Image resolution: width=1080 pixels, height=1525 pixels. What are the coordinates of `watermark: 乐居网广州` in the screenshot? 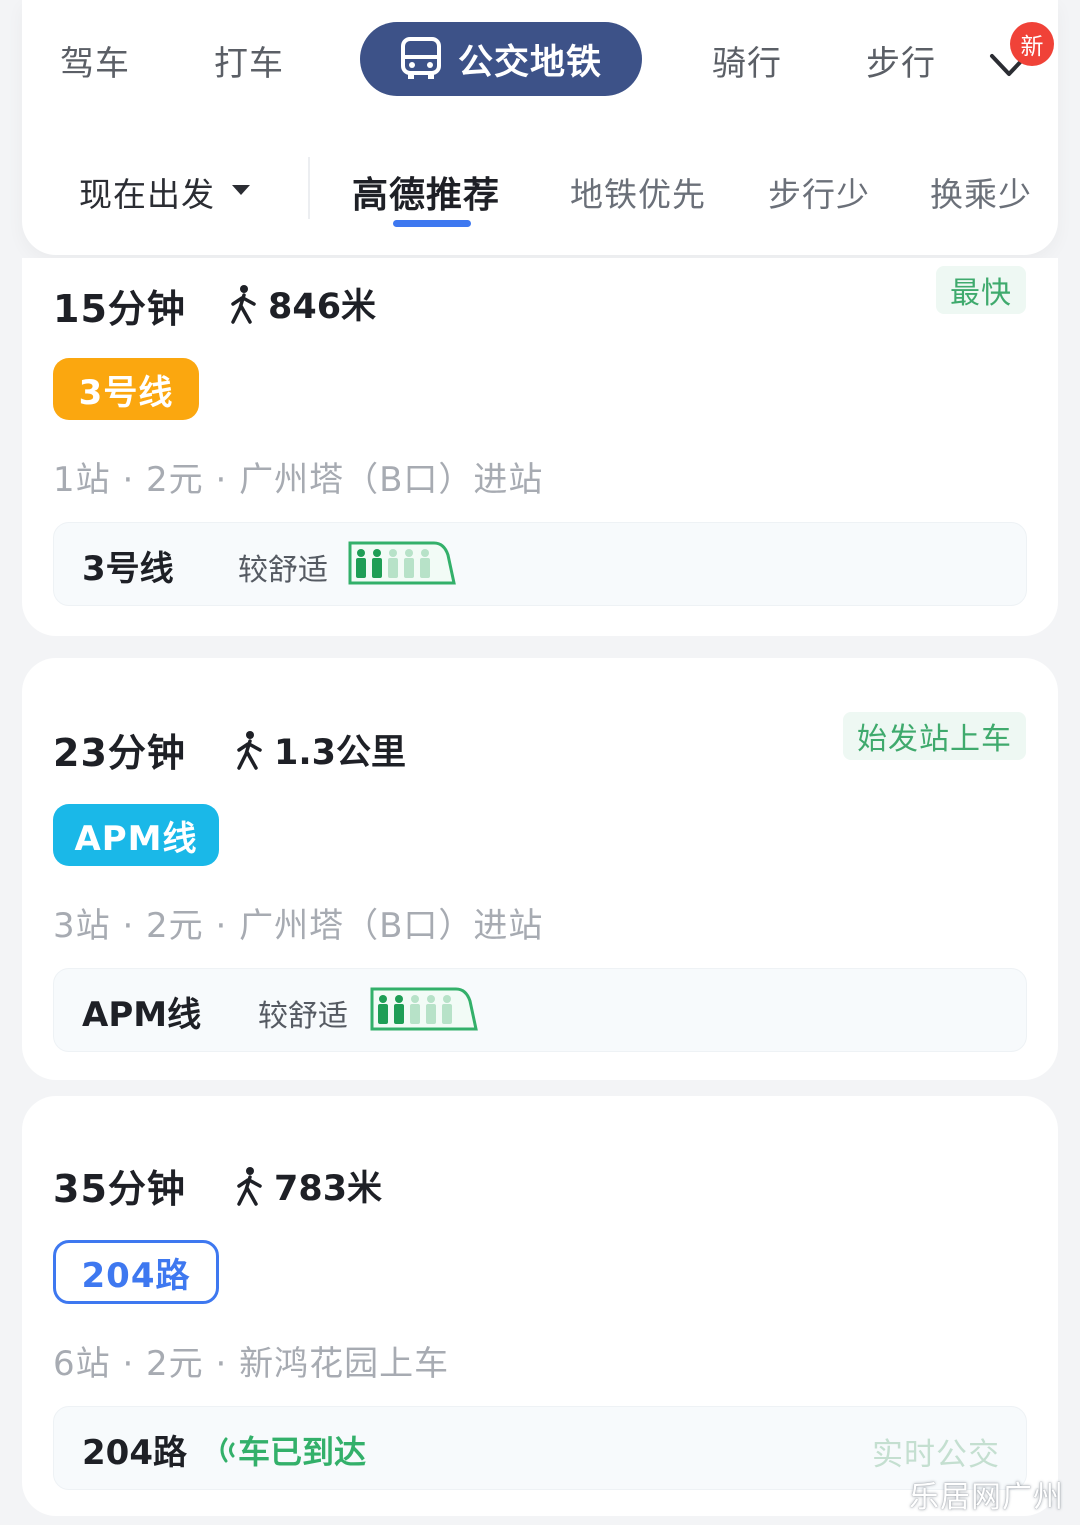 It's located at (986, 1497).